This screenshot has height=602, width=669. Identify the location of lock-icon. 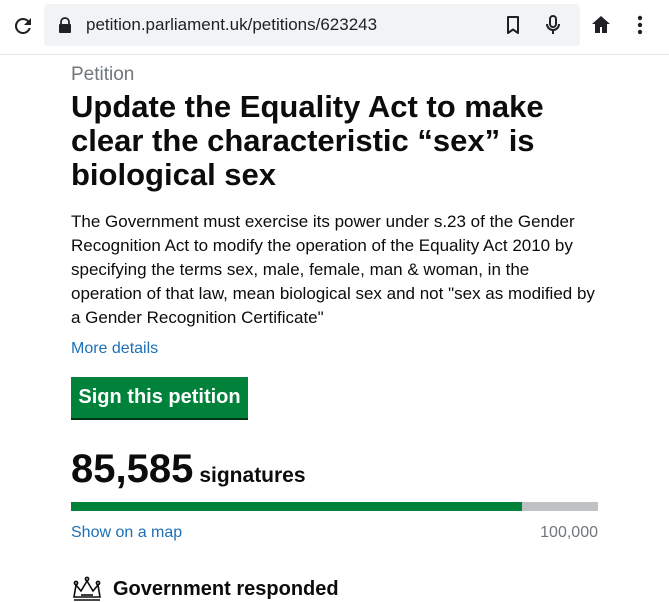
(65, 25).